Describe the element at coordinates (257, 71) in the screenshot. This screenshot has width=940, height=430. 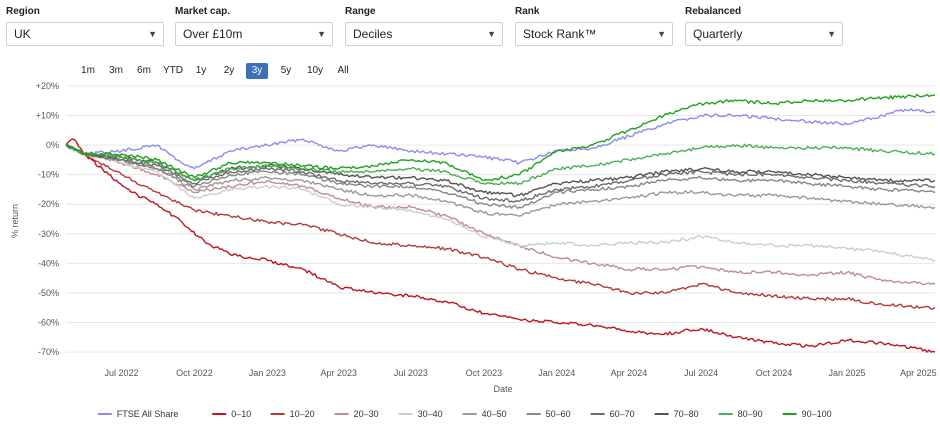
I see `range-button-3y: 3y` at that location.